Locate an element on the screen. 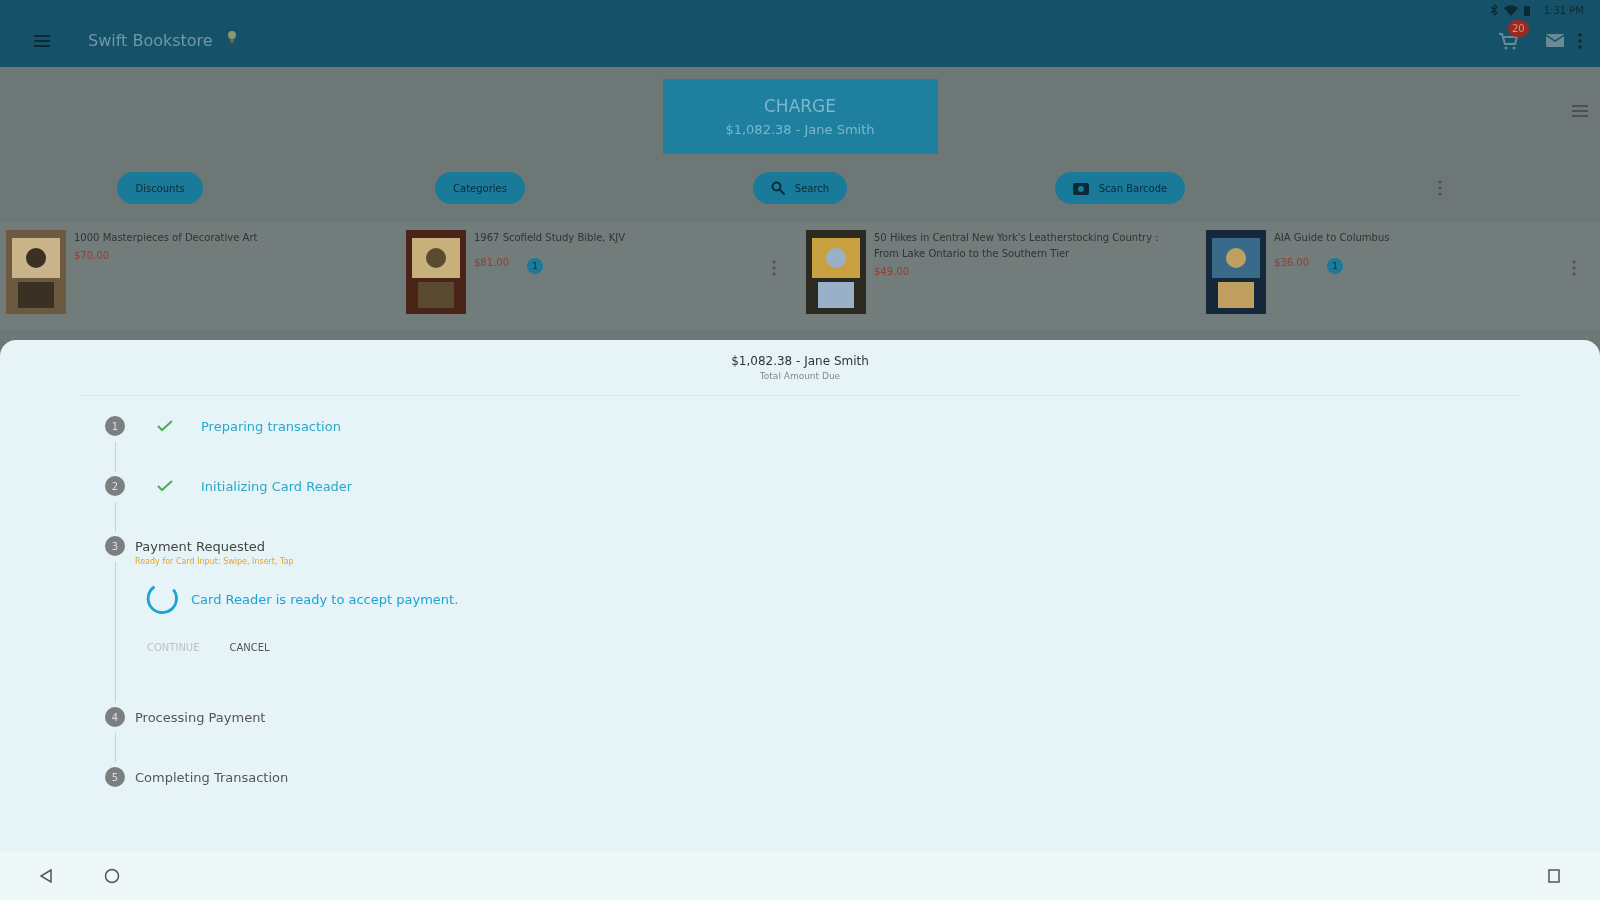 This screenshot has height=900, width=1600. charge-button: CHARGE $1,082.38 - Jane Smith is located at coordinates (800, 116).